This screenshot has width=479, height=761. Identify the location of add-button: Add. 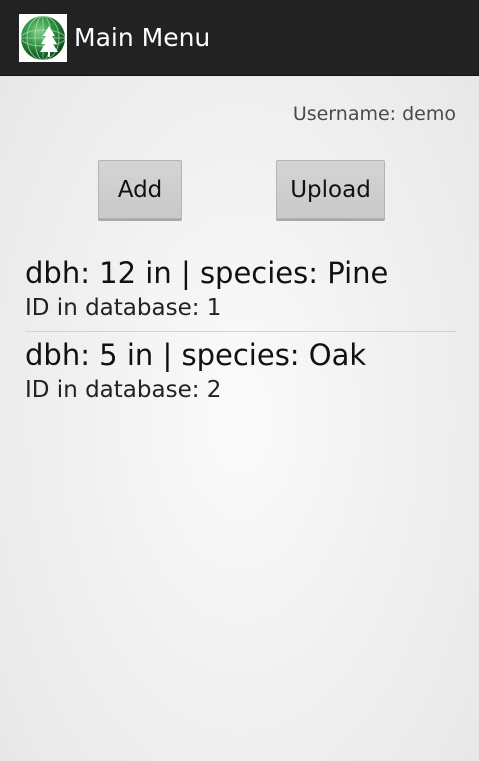
(140, 189).